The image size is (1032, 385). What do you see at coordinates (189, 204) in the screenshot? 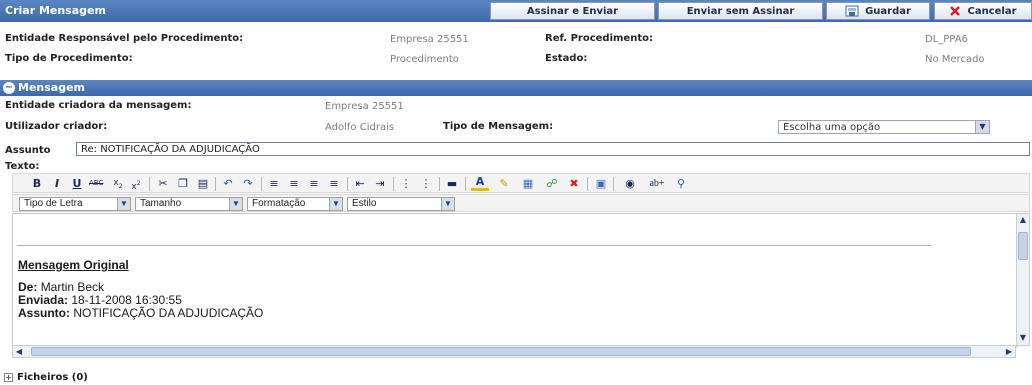
I see `font-size-select: Tamanho ▼` at bounding box center [189, 204].